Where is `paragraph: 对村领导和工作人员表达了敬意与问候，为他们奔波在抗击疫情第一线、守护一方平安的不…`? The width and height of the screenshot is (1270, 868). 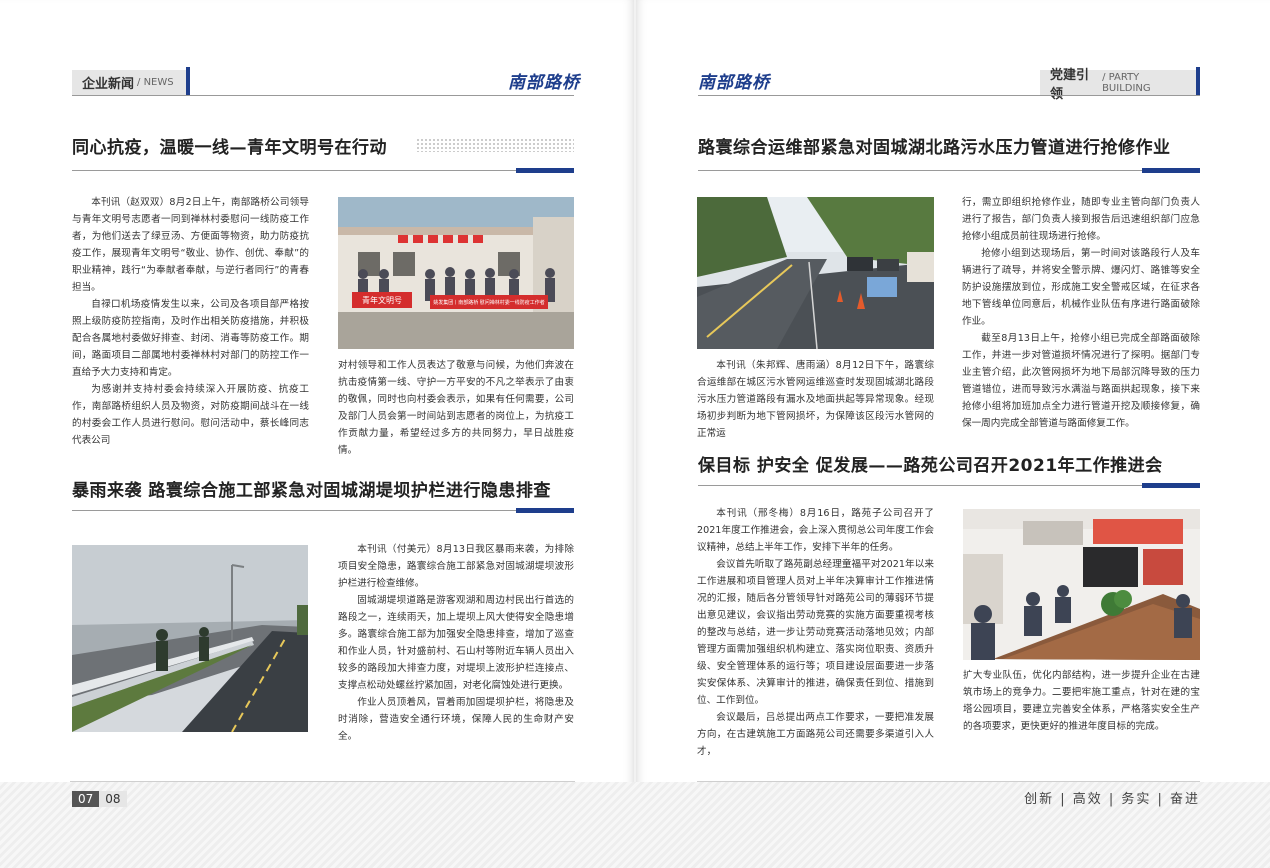
paragraph: 对村领导和工作人员表达了敬意与问候，为他们奔波在抗击疫情第一线、守护一方平安的不… is located at coordinates (456, 408).